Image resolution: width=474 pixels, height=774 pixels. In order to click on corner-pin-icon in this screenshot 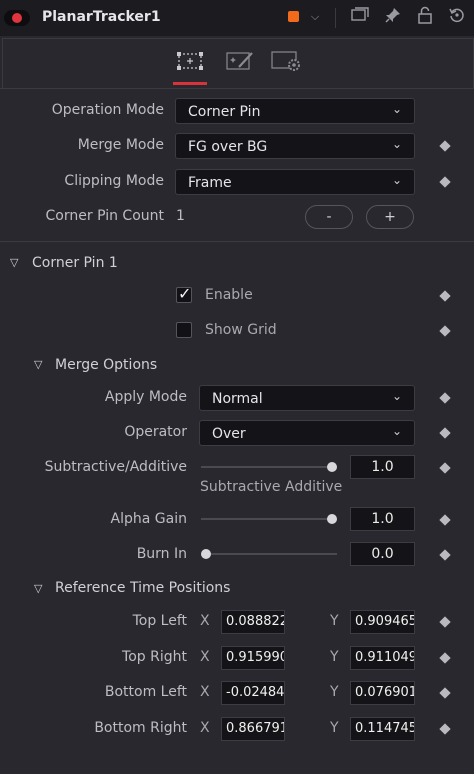, I will do `click(190, 61)`.